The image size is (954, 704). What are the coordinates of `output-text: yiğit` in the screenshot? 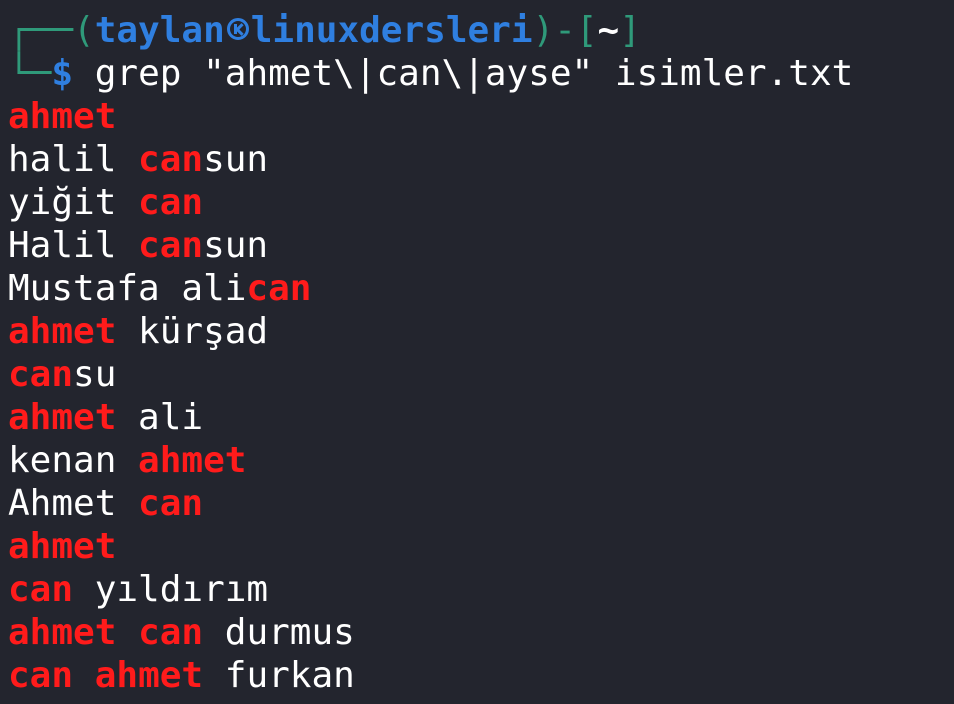 It's located at (73, 202).